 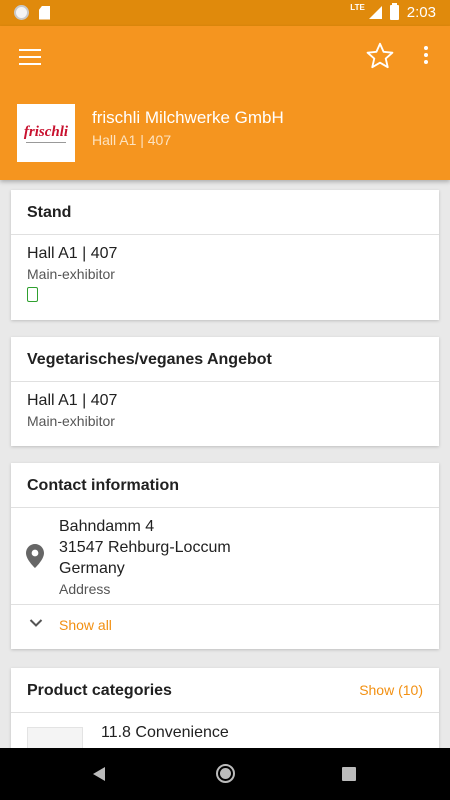 What do you see at coordinates (225, 359) in the screenshot?
I see `vegan-offer-title: Vegetarisches/veganes Angebot` at bounding box center [225, 359].